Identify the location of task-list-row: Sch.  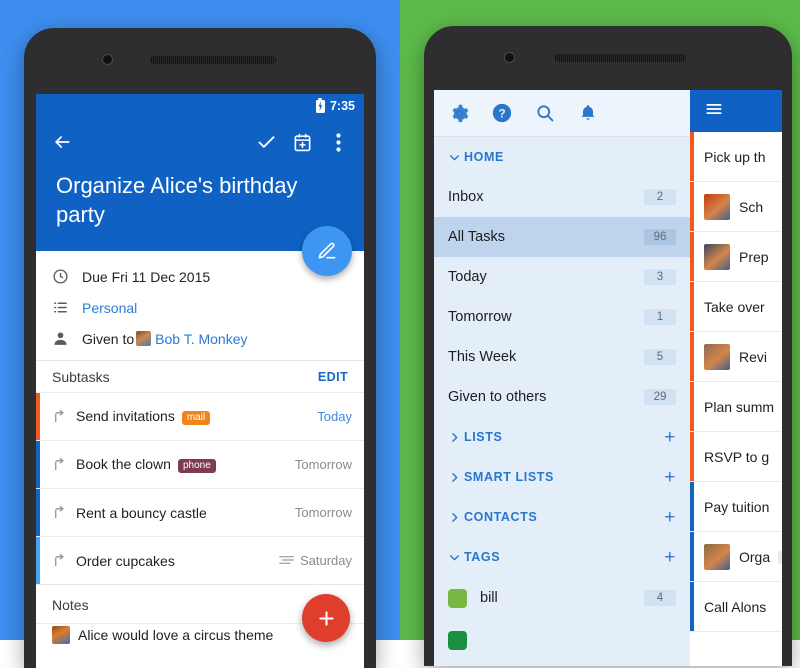
(736, 207).